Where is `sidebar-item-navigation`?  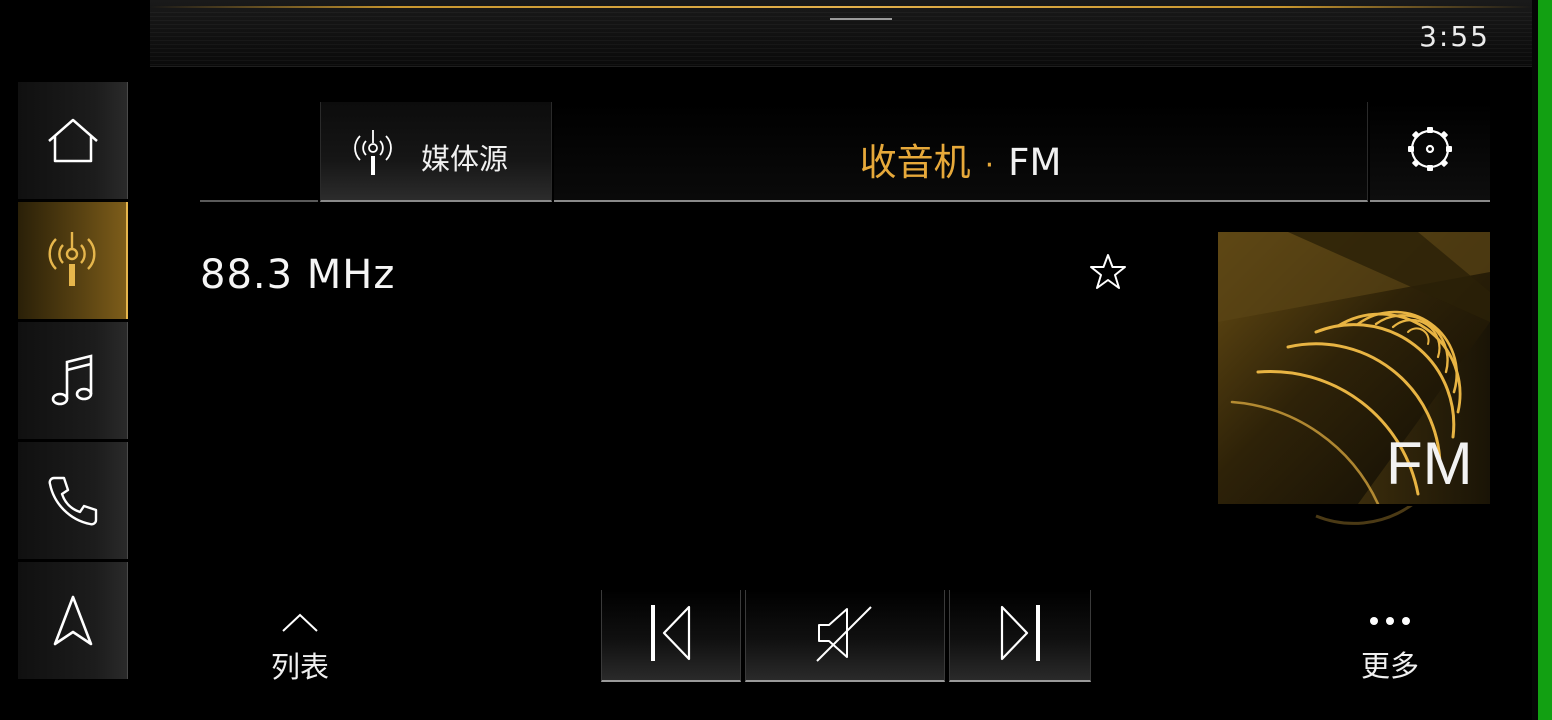 sidebar-item-navigation is located at coordinates (73, 620).